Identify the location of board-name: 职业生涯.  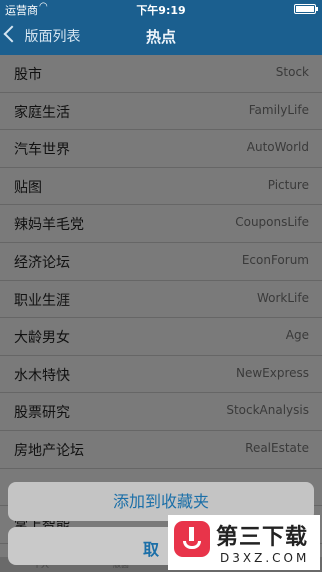
(42, 300).